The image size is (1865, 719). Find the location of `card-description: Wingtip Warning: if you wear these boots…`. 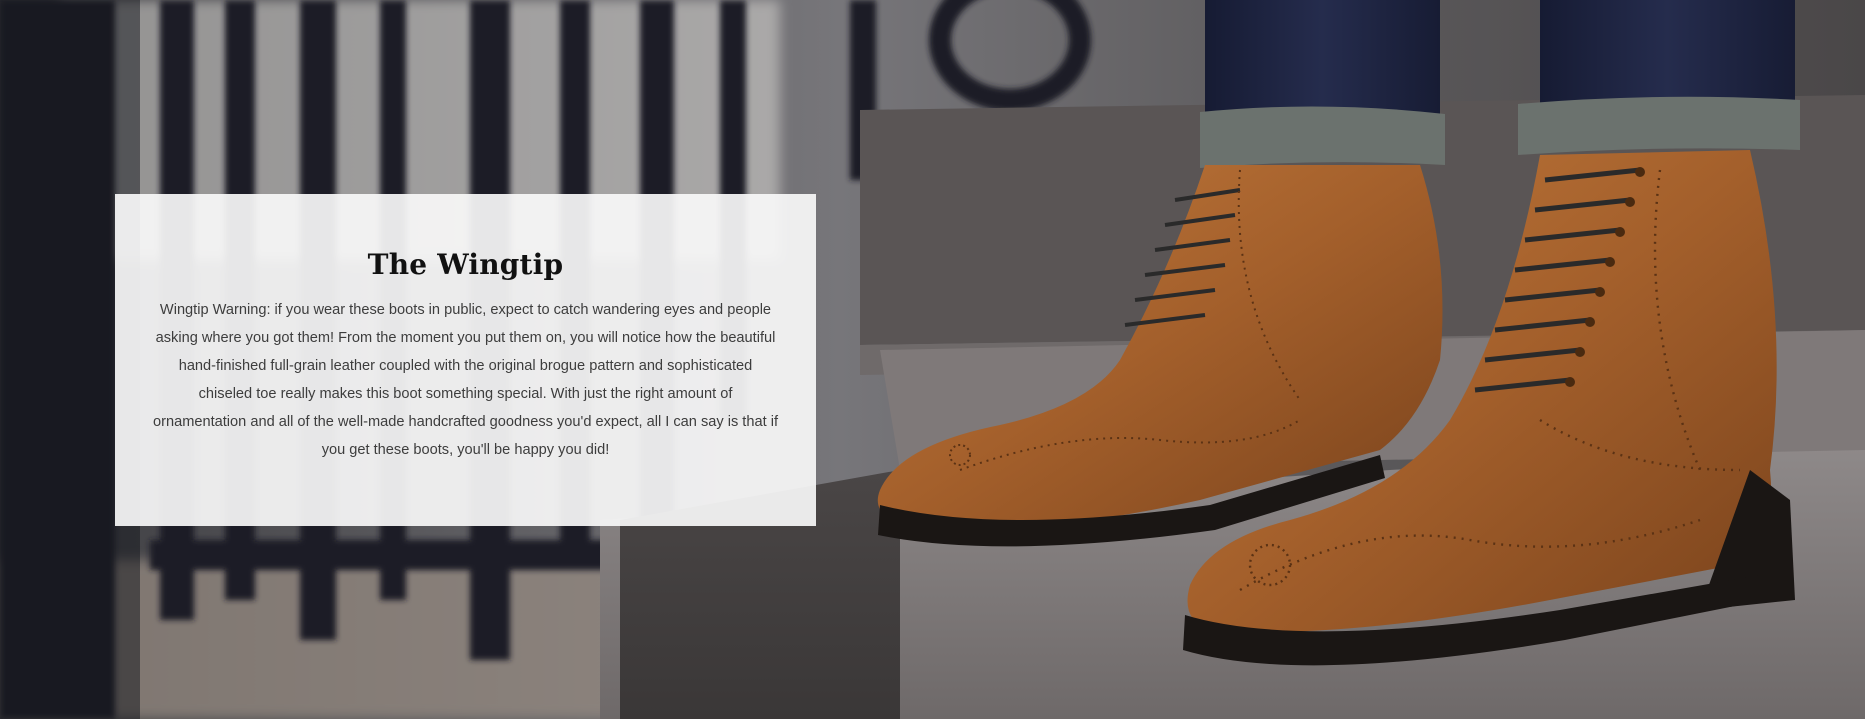

card-description: Wingtip Warning: if you wear these boots… is located at coordinates (465, 380).